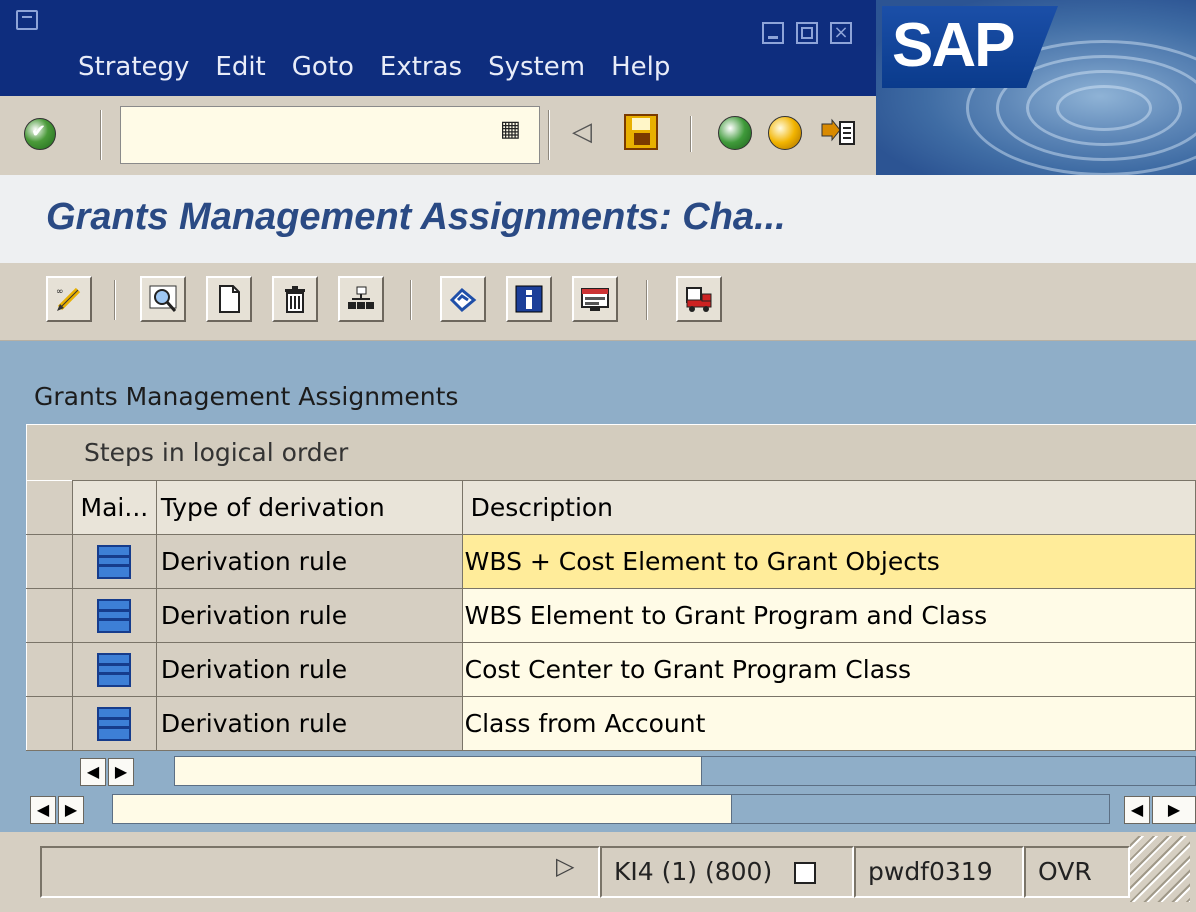 This screenshot has width=1196, height=912. I want to click on transport-button, so click(699, 299).